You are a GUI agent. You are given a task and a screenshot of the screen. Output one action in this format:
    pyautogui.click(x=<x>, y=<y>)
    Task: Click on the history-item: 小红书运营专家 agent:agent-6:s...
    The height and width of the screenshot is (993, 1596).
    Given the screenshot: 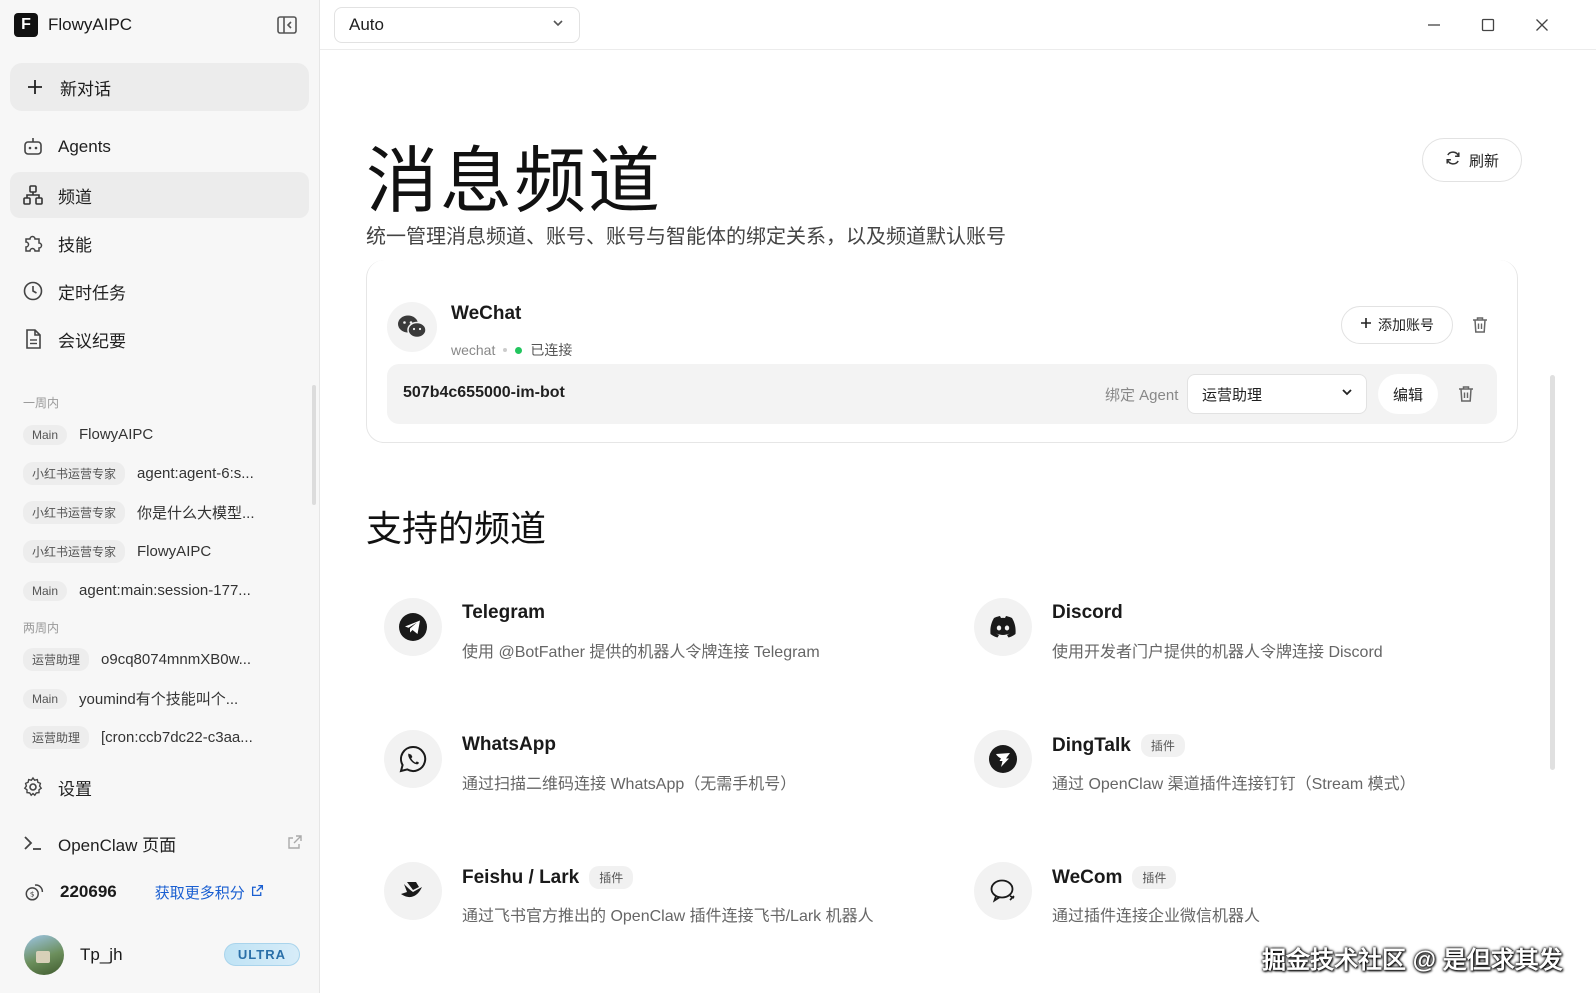 What is the action you would take?
    pyautogui.click(x=156, y=473)
    